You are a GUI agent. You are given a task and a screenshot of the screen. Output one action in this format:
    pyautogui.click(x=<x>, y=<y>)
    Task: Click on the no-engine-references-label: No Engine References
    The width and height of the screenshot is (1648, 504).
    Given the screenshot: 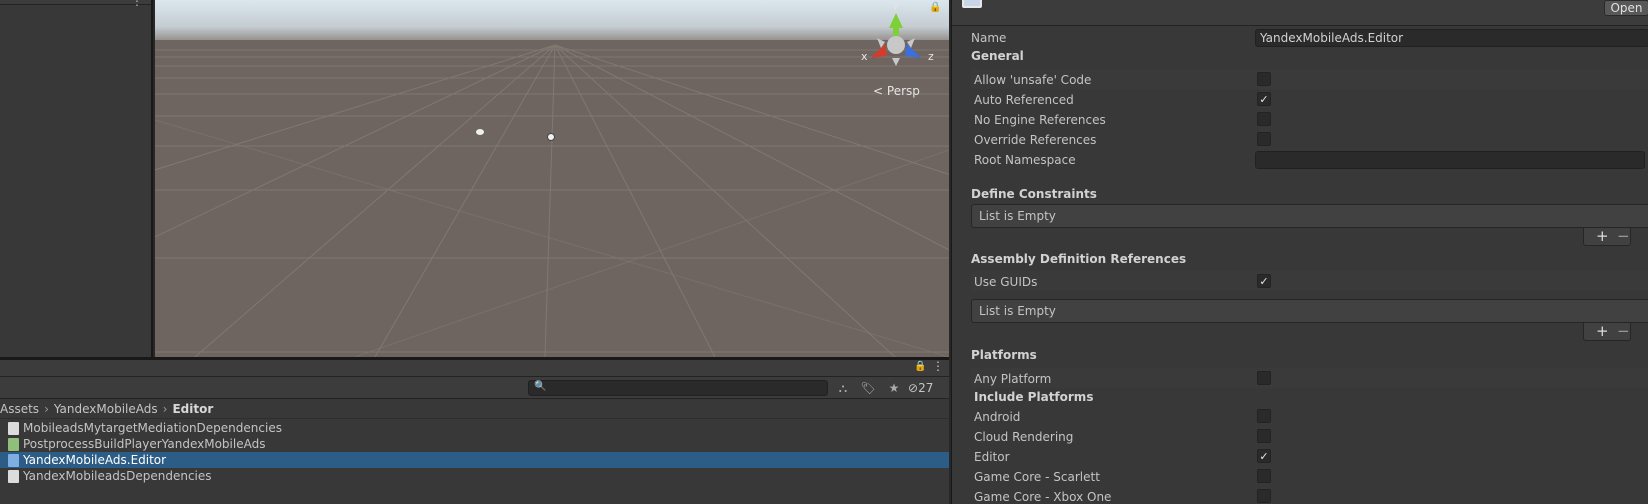 What is the action you would take?
    pyautogui.click(x=1040, y=120)
    